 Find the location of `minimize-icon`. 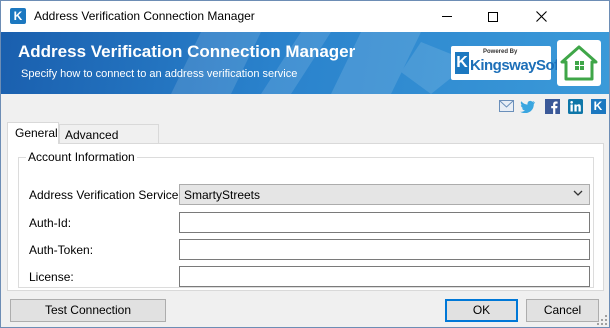

minimize-icon is located at coordinates (447, 16).